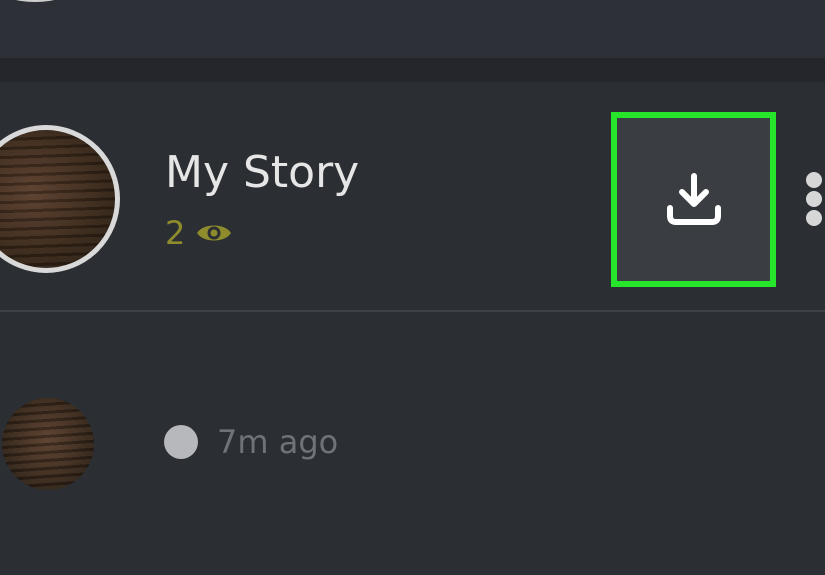 This screenshot has height=575, width=825. I want to click on more-dot-middle, so click(814, 199).